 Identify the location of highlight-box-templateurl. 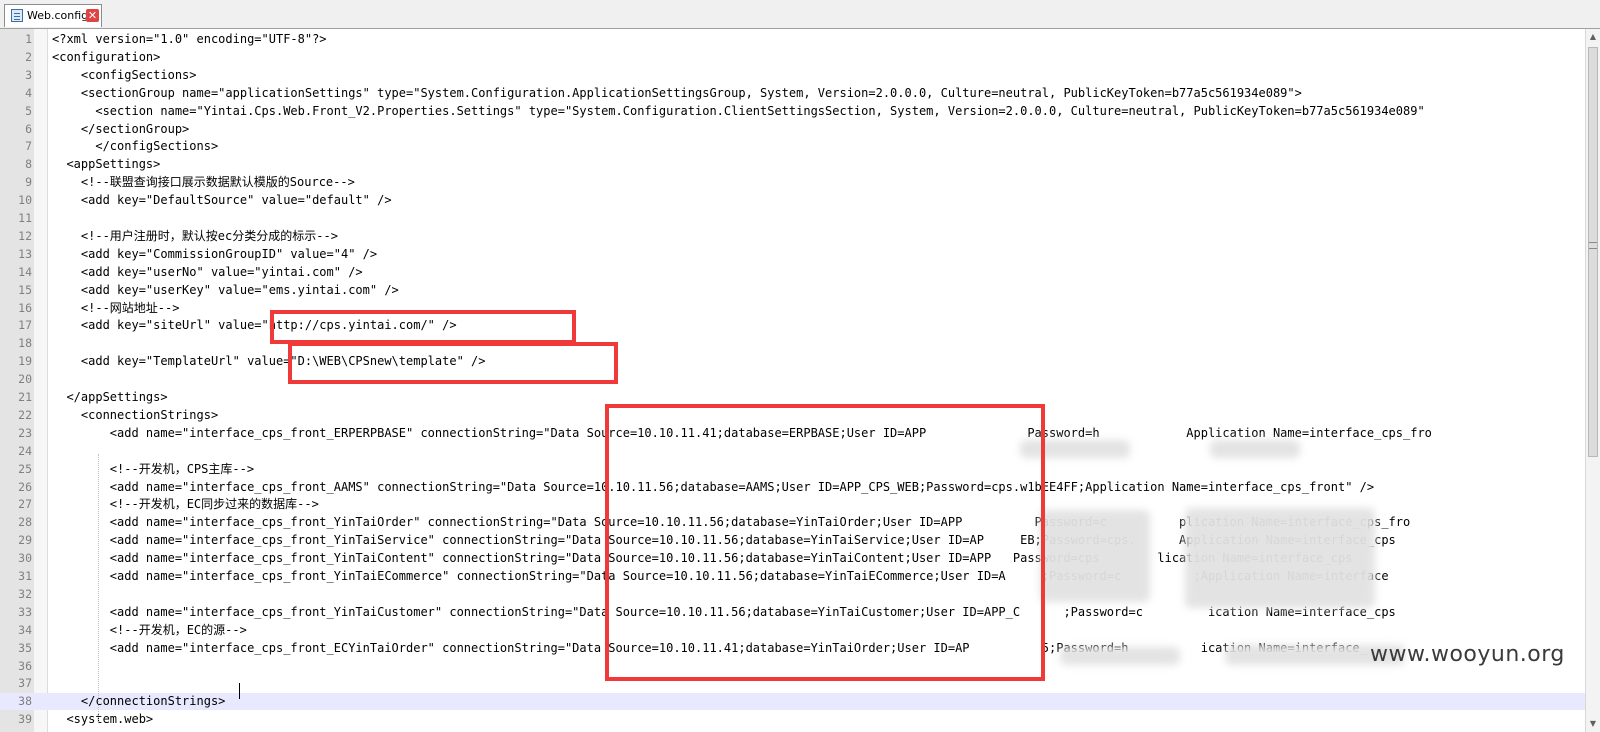
(453, 363).